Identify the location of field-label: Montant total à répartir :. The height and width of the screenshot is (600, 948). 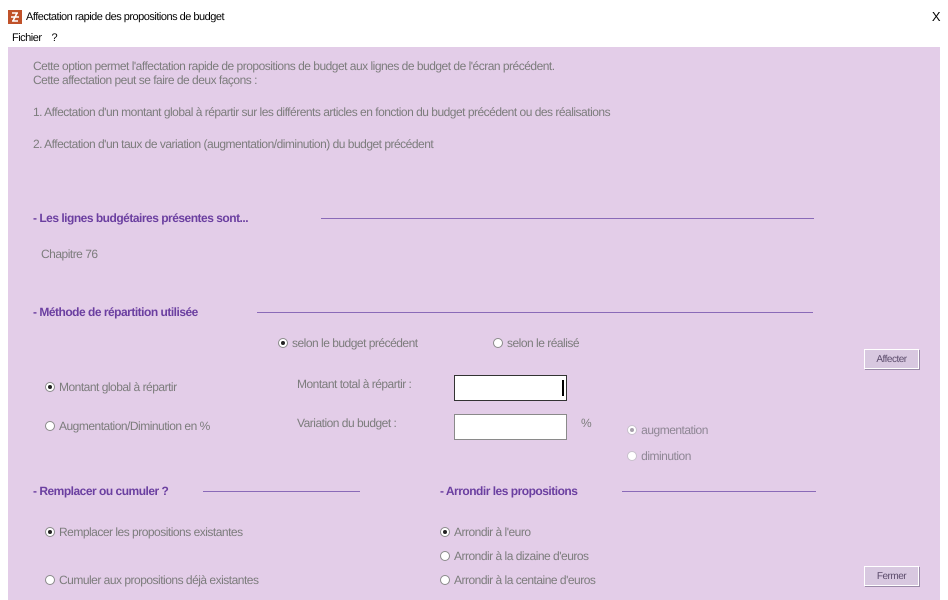
(354, 384).